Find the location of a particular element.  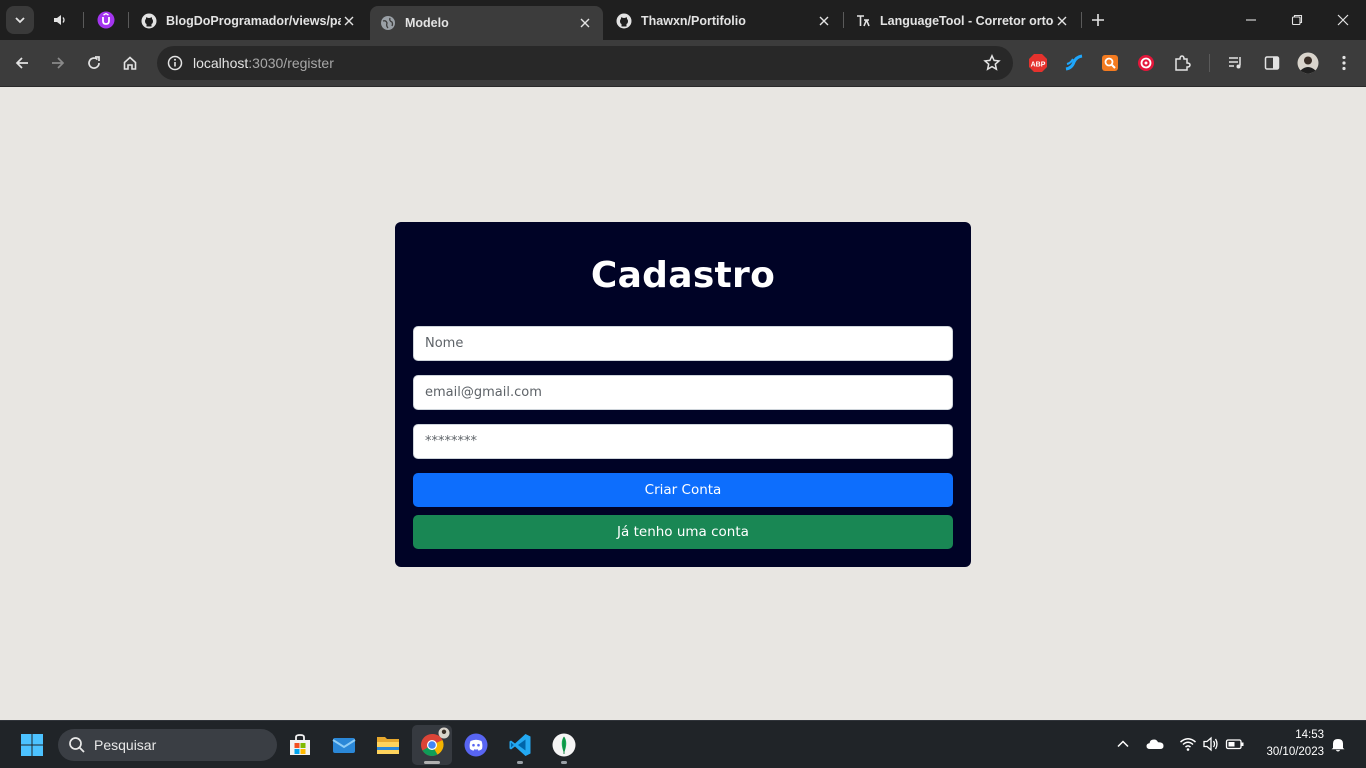

email-field is located at coordinates (683, 392).